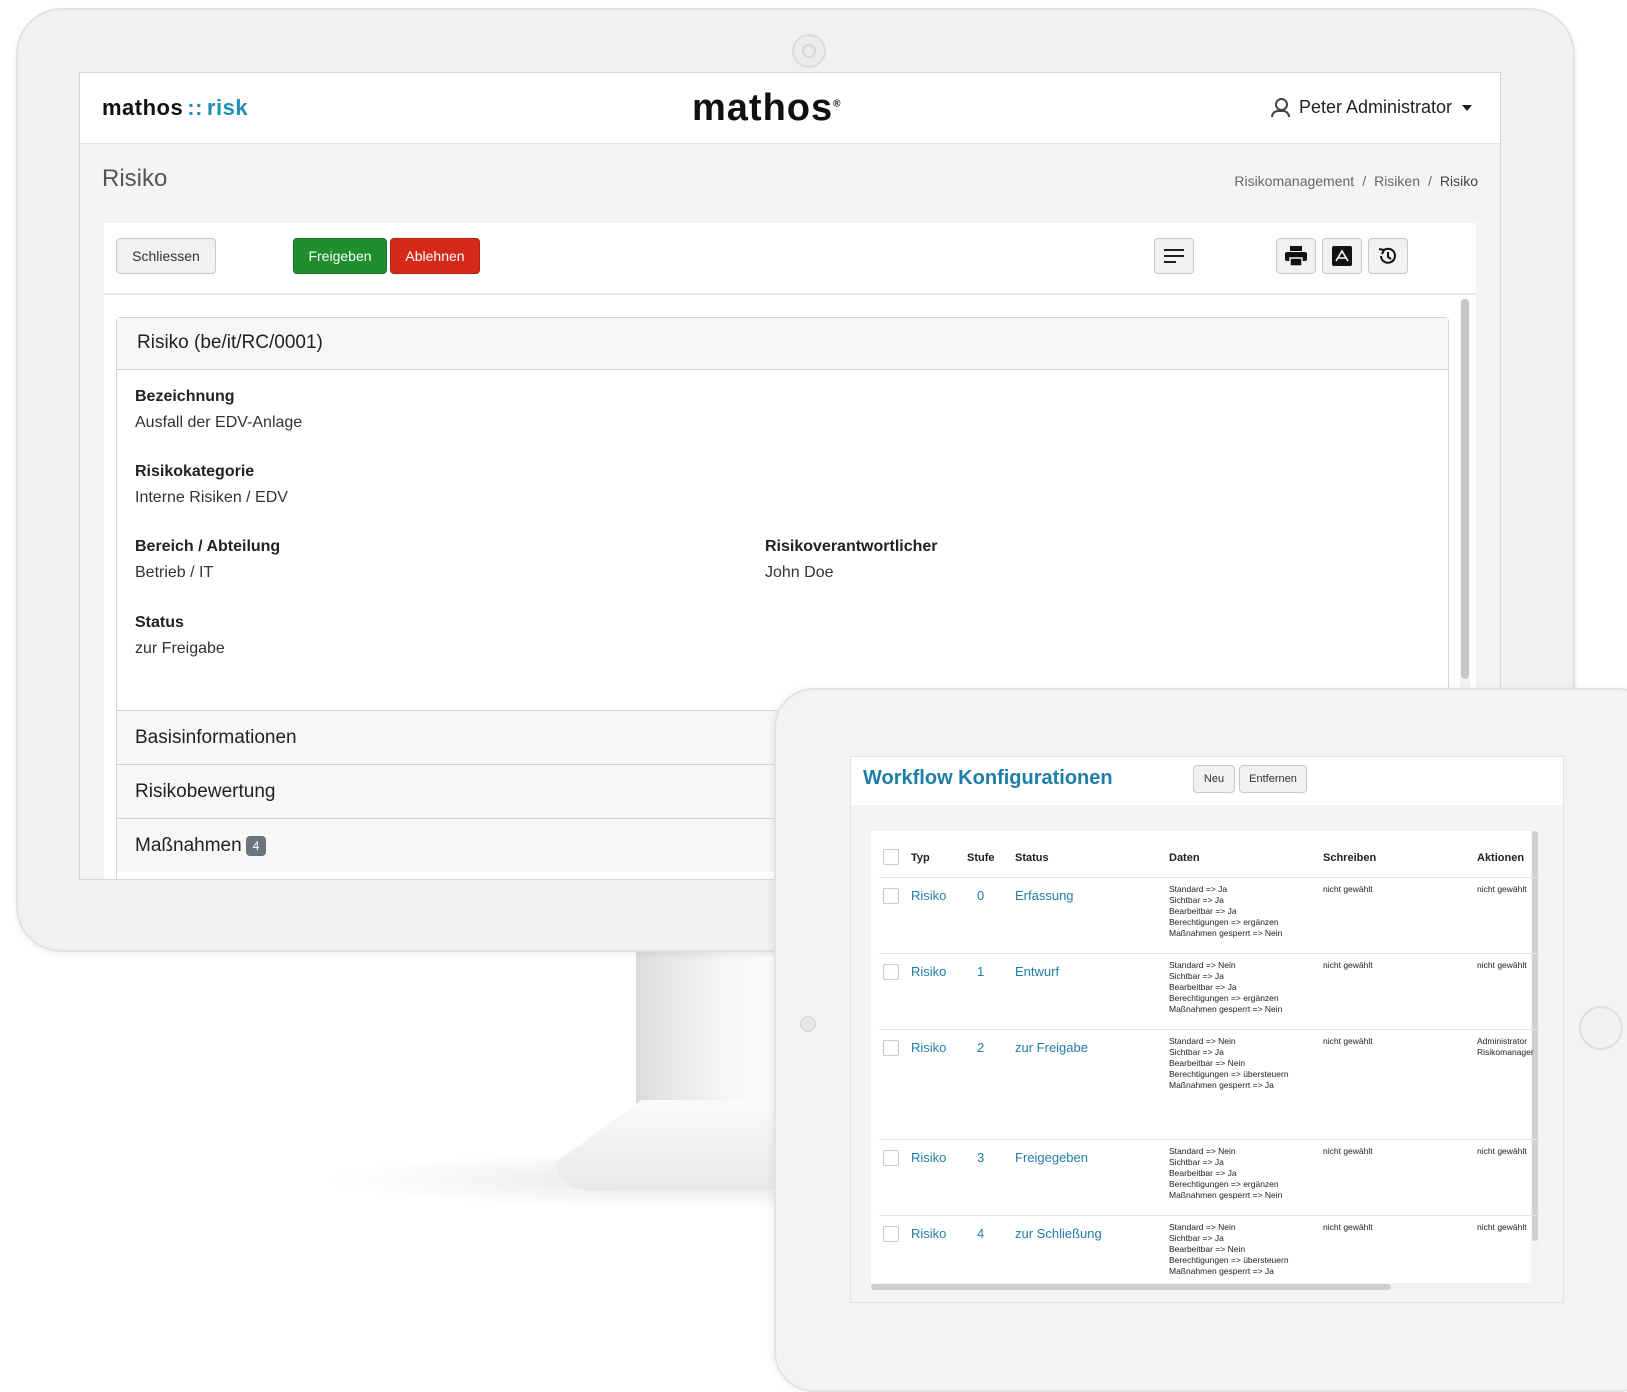  What do you see at coordinates (980, 1047) in the screenshot?
I see `stufe-link: 2` at bounding box center [980, 1047].